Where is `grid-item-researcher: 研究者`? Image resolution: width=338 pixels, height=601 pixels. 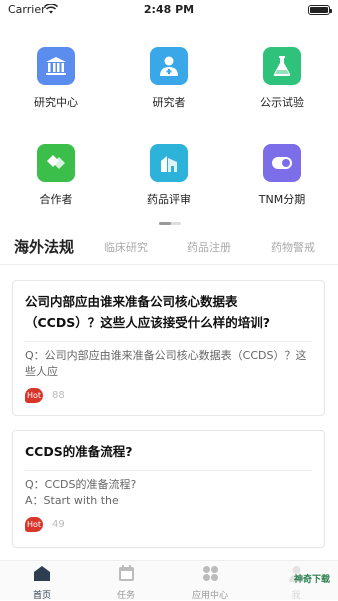
grid-item-researcher: 研究者 is located at coordinates (169, 75).